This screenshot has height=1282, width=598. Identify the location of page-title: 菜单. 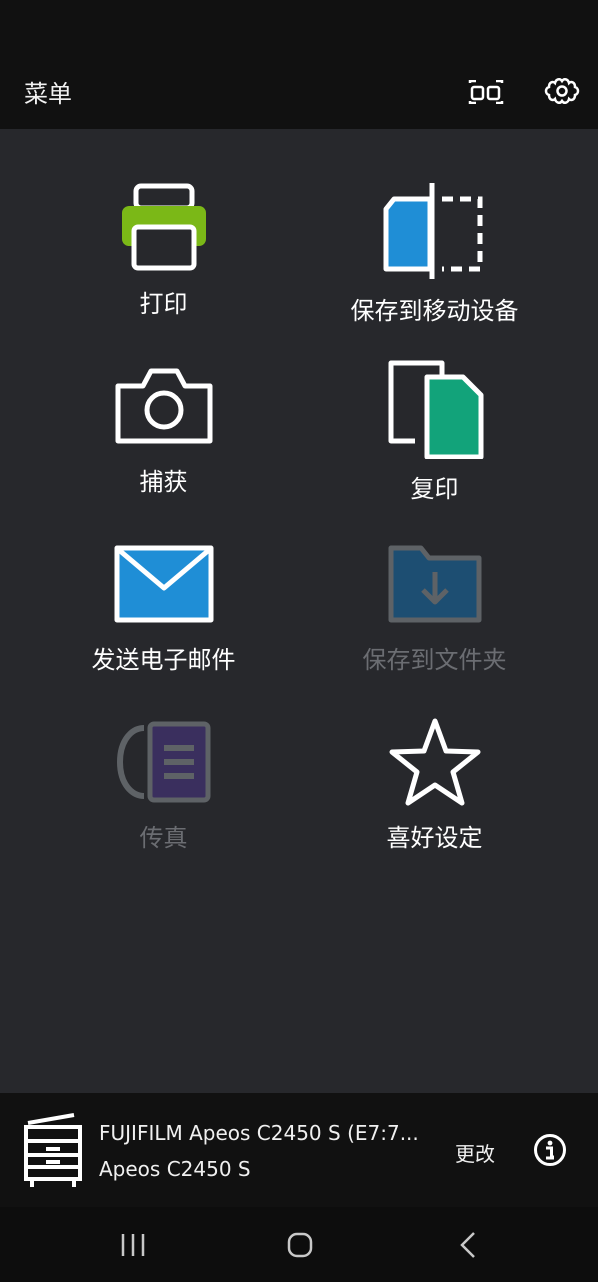
(48, 94).